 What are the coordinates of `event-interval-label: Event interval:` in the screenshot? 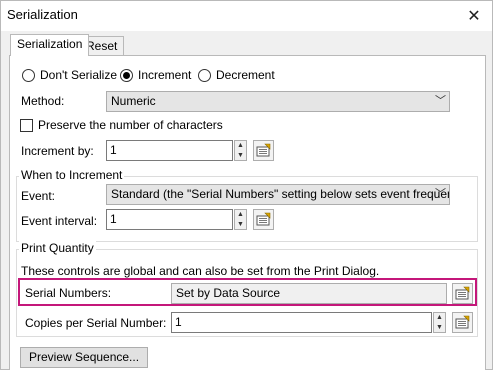 It's located at (59, 221).